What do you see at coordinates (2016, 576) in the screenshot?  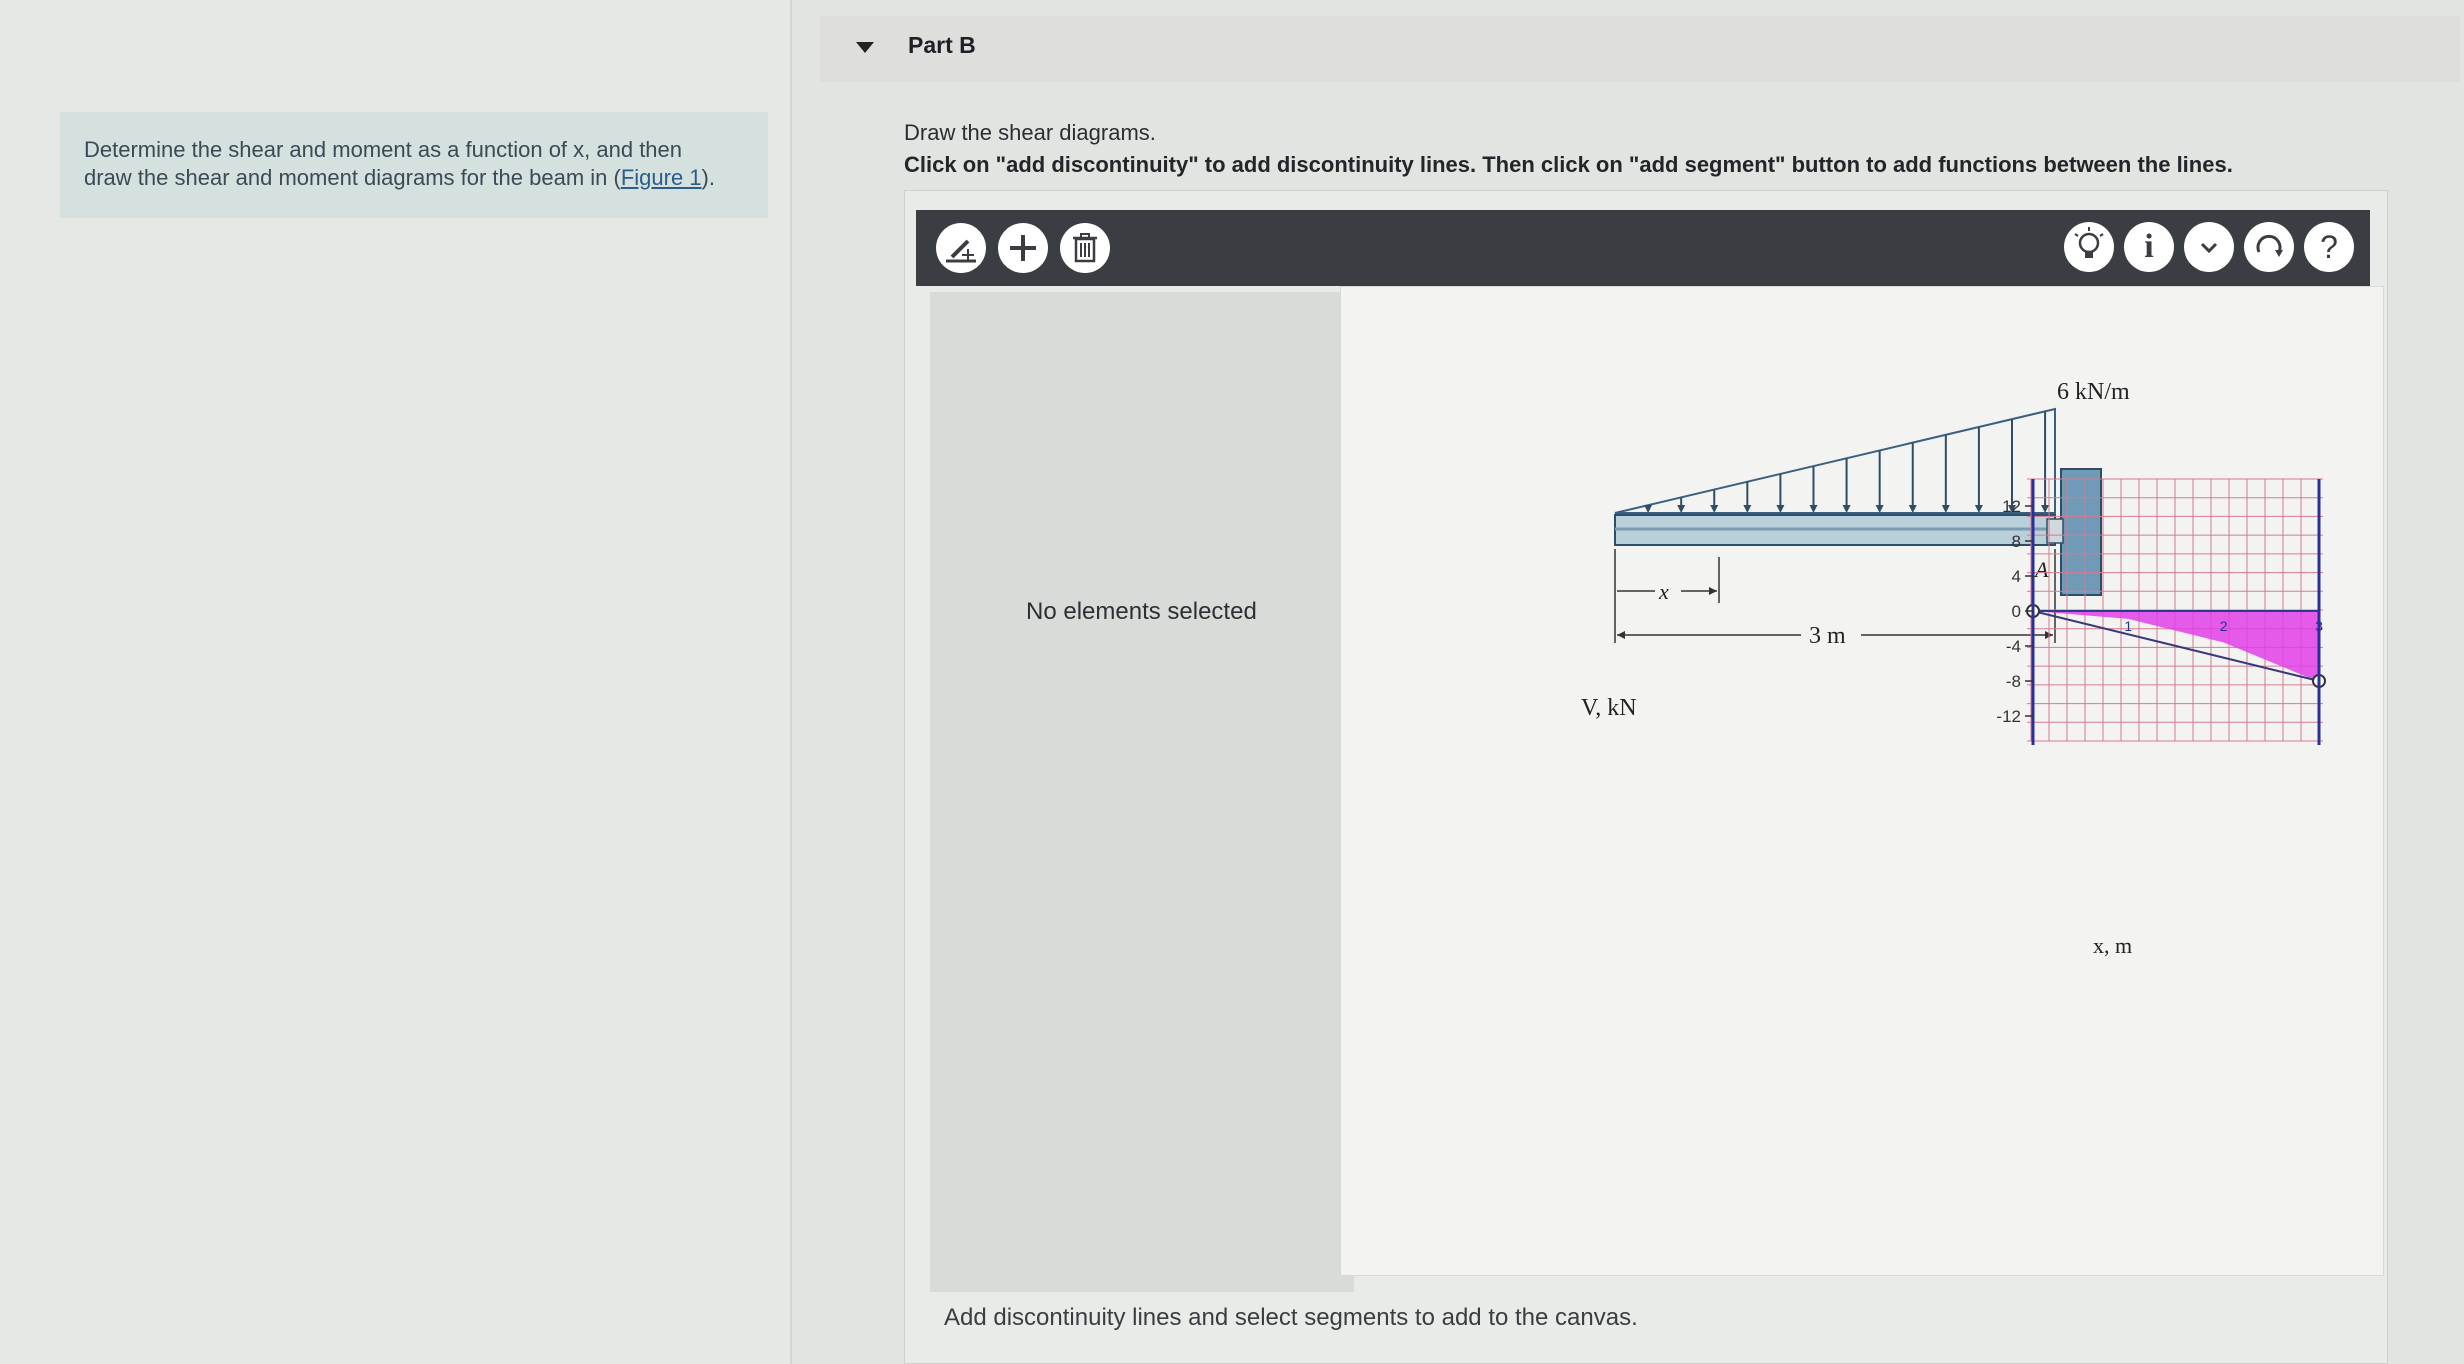 I see `y-tick-label: 4` at bounding box center [2016, 576].